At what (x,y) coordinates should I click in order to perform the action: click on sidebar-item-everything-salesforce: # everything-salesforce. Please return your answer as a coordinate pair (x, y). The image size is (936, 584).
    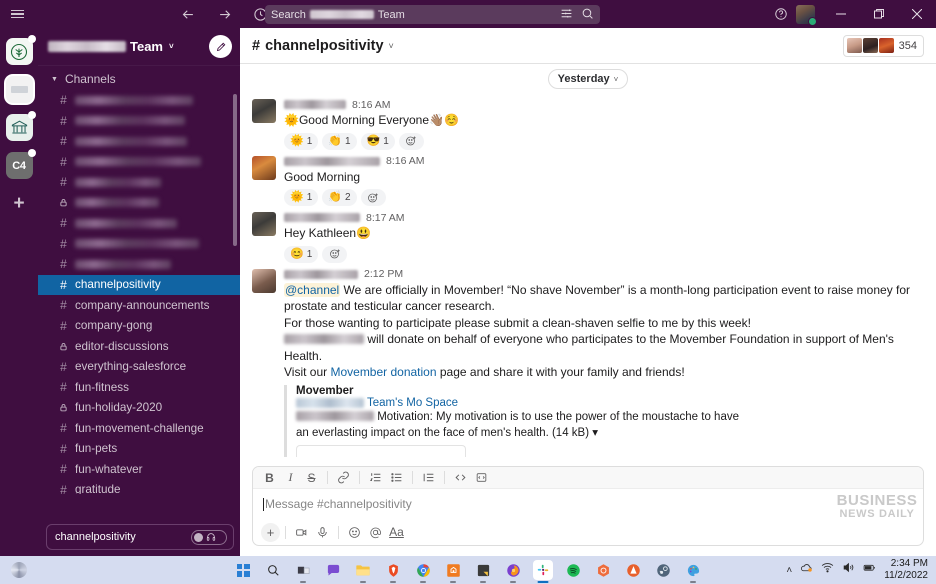
    Looking at the image, I should click on (139, 367).